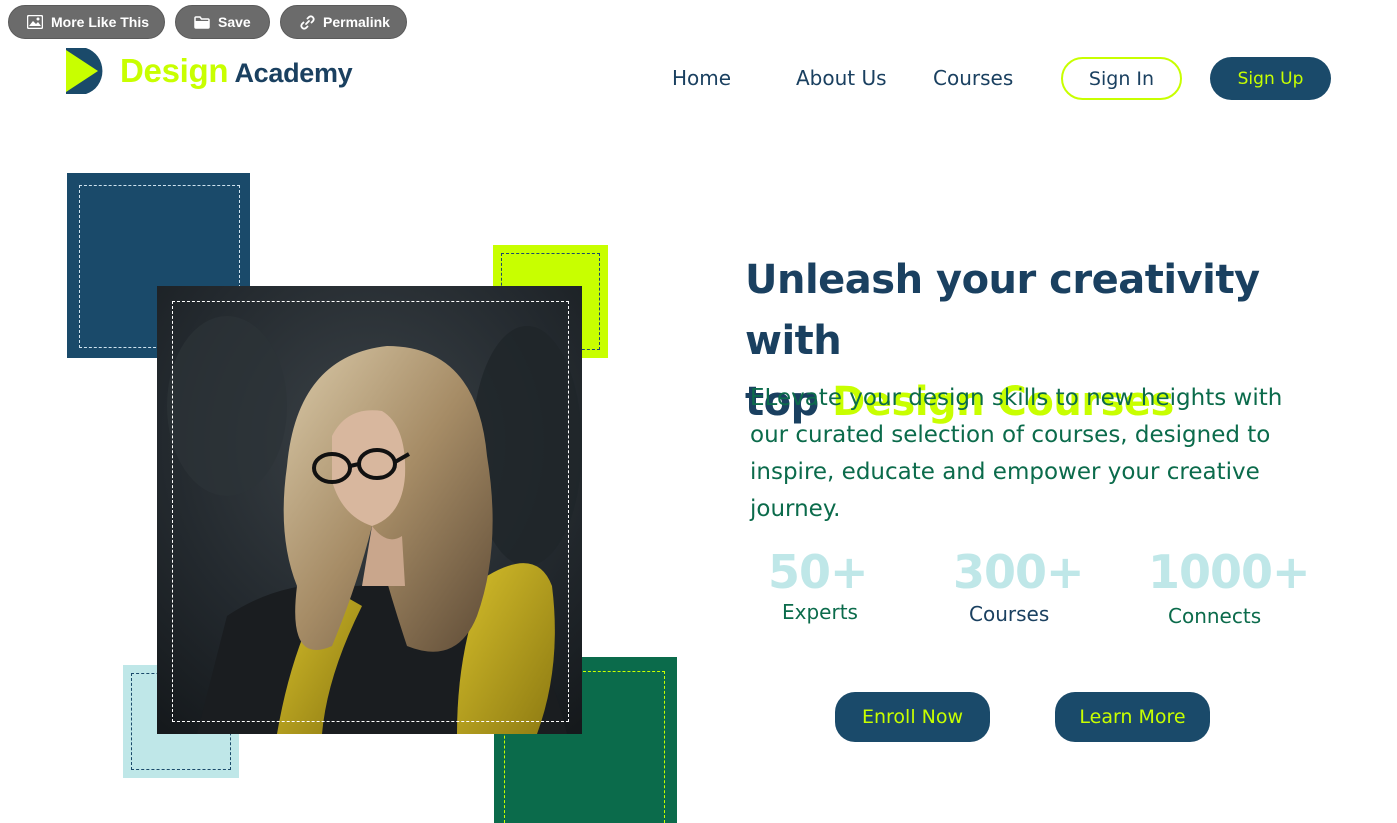 The image size is (1397, 823). What do you see at coordinates (841, 78) in the screenshot?
I see `nav-about-link: About Us` at bounding box center [841, 78].